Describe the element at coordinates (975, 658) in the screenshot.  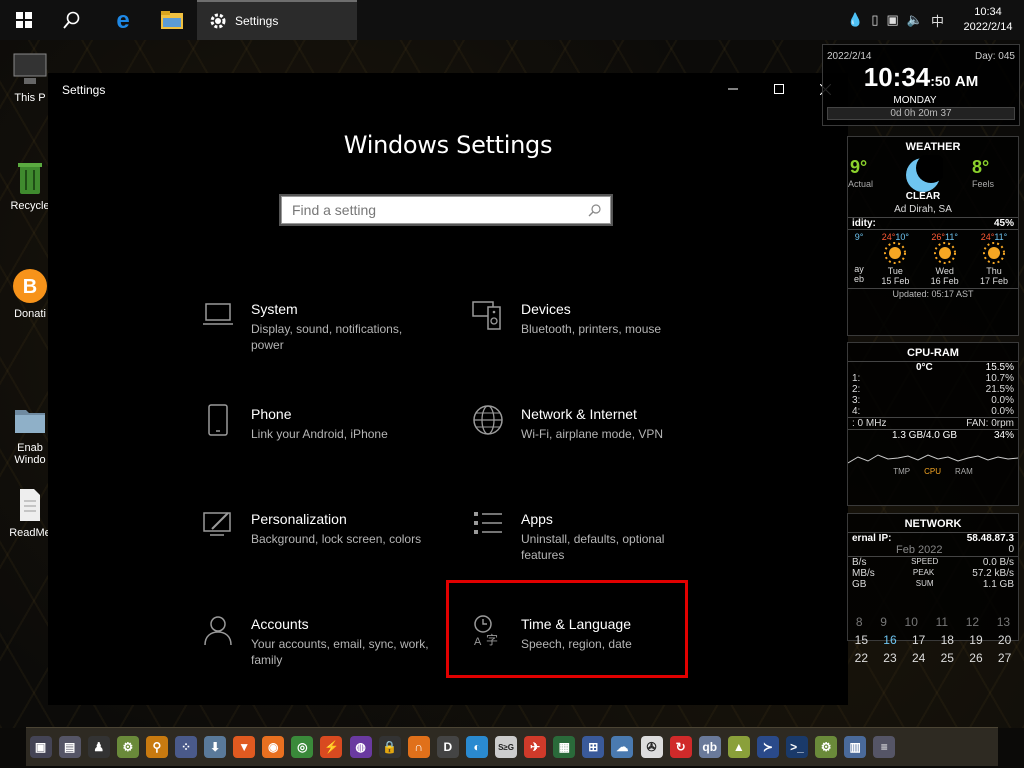
I see `calendar-day: 26` at that location.